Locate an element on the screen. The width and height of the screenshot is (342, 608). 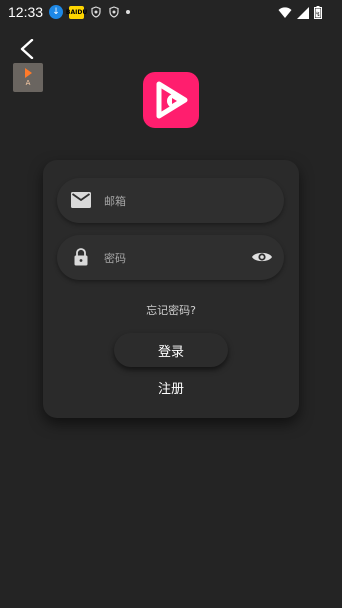
floating-badge: A is located at coordinates (28, 77).